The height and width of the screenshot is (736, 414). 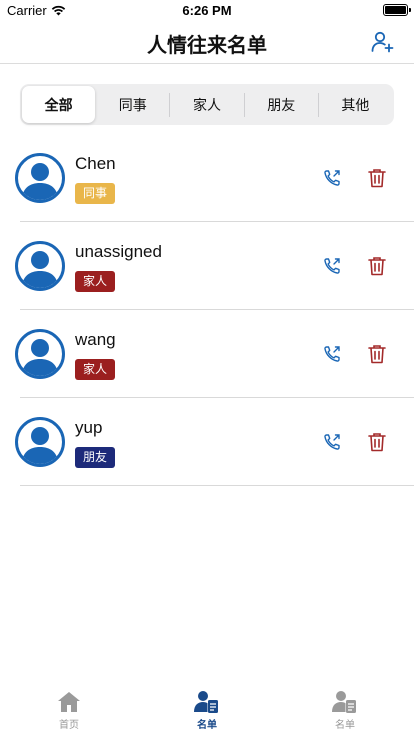 What do you see at coordinates (89, 427) in the screenshot?
I see `contact-name: yup` at bounding box center [89, 427].